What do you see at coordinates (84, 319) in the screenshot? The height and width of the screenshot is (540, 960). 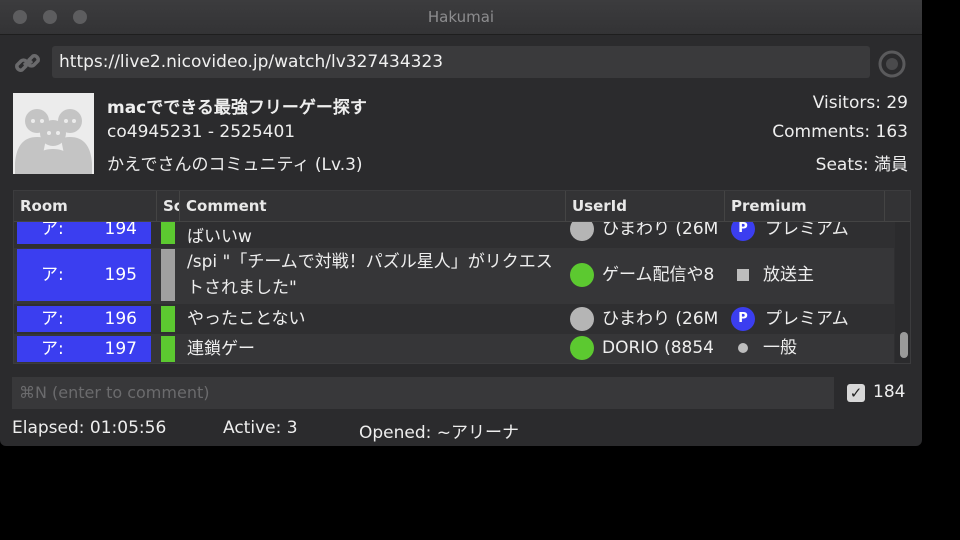 I see `room-cell: ア: 196` at bounding box center [84, 319].